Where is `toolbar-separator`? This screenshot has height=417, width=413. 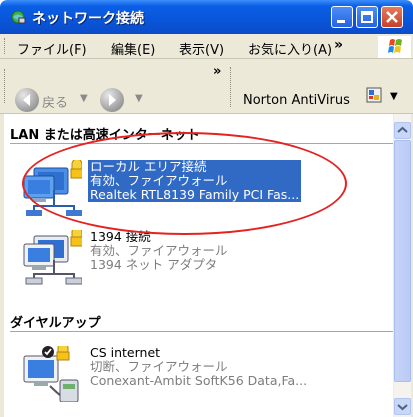
toolbar-separator is located at coordinates (230, 87).